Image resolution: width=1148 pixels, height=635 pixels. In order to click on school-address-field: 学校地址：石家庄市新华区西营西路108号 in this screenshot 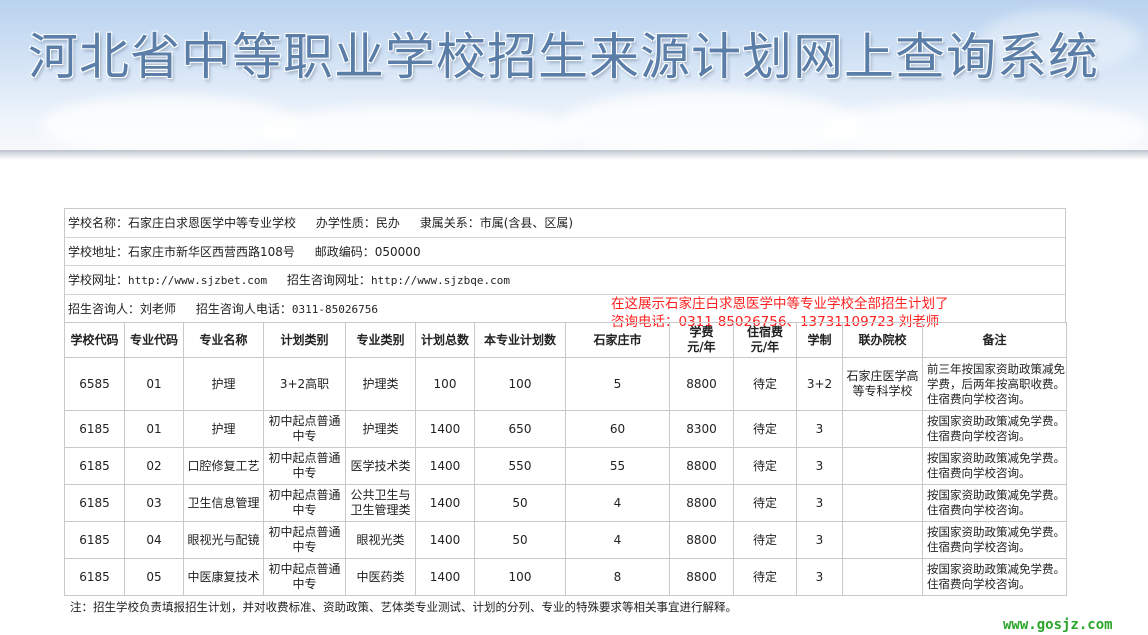, I will do `click(181, 251)`.